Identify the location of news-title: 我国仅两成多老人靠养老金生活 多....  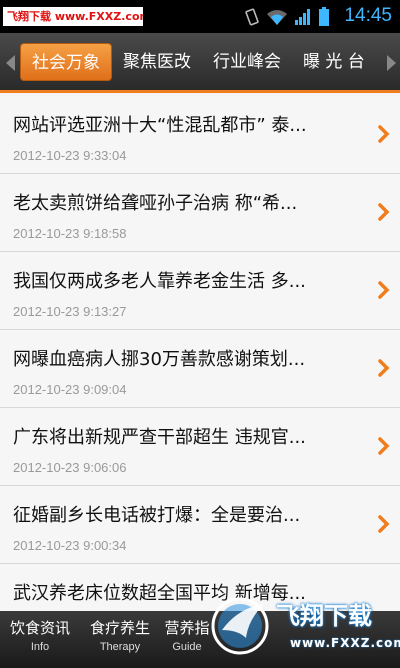
(159, 281).